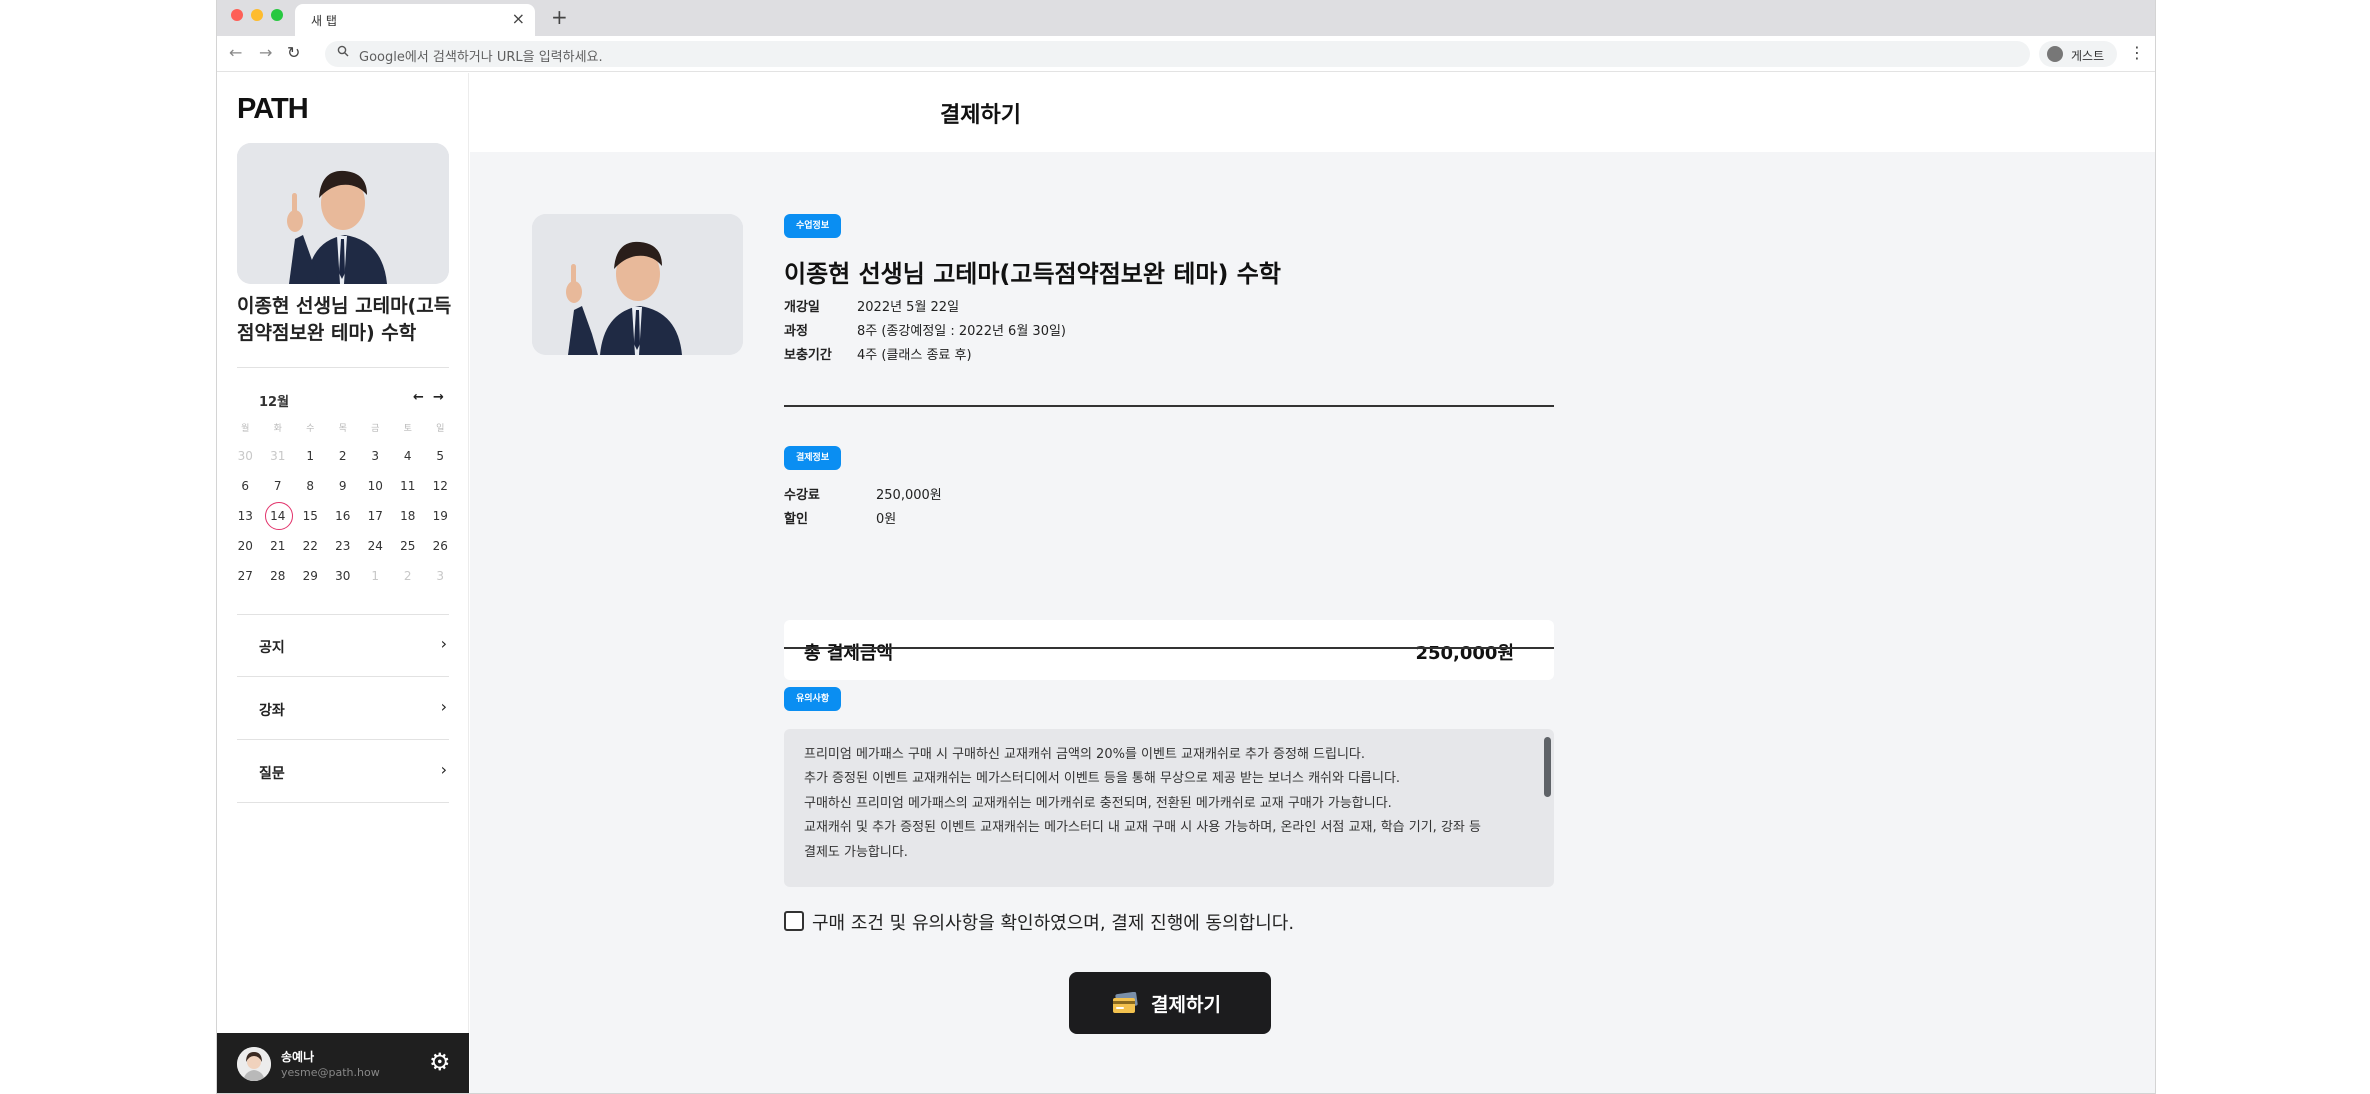 This screenshot has height=1094, width=2370. I want to click on weekday-label: 월, so click(245, 429).